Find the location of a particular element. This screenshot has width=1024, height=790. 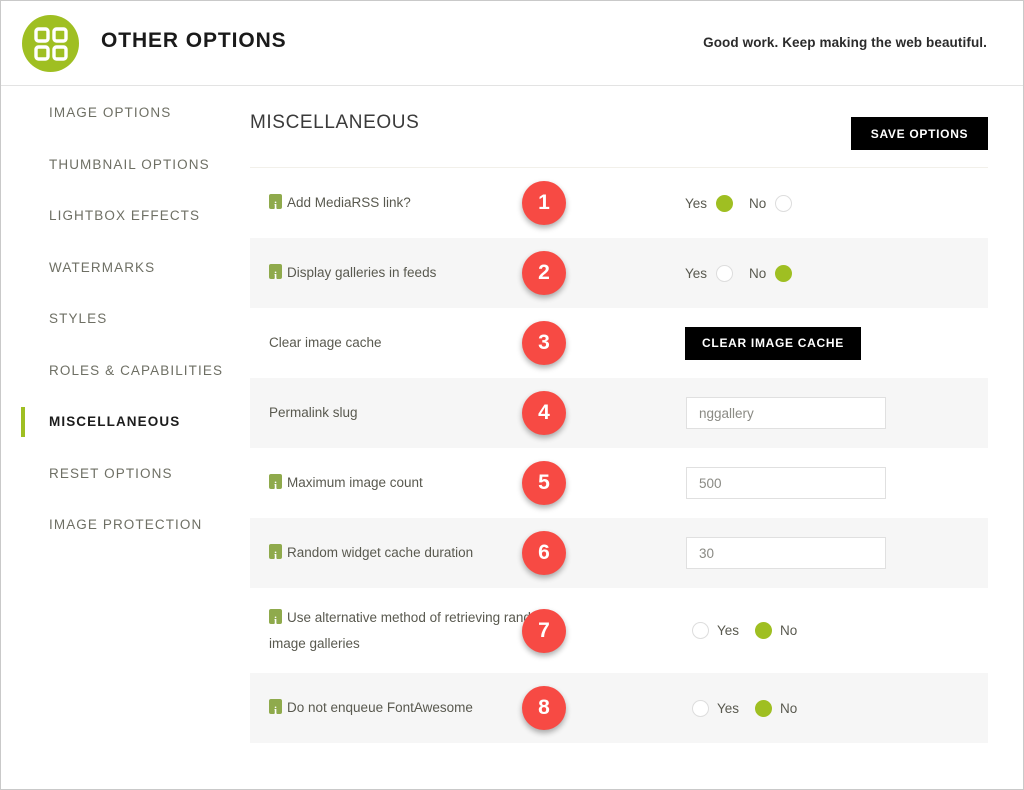

step-badge: 8 is located at coordinates (544, 708).